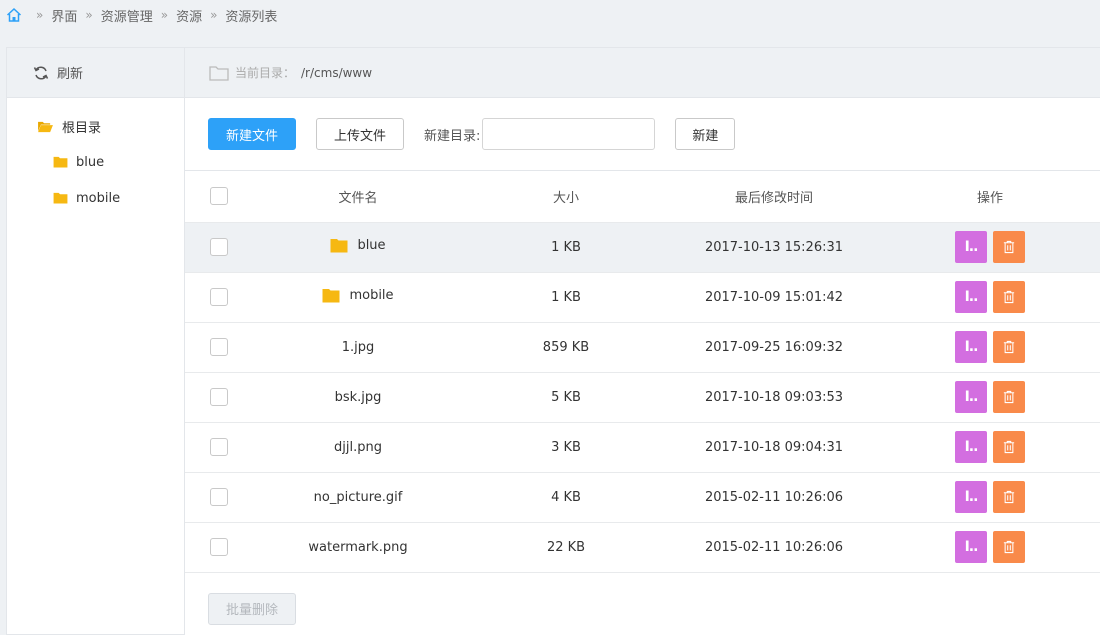 Image resolution: width=1100 pixels, height=635 pixels. I want to click on refresh-label: 刷新, so click(70, 74).